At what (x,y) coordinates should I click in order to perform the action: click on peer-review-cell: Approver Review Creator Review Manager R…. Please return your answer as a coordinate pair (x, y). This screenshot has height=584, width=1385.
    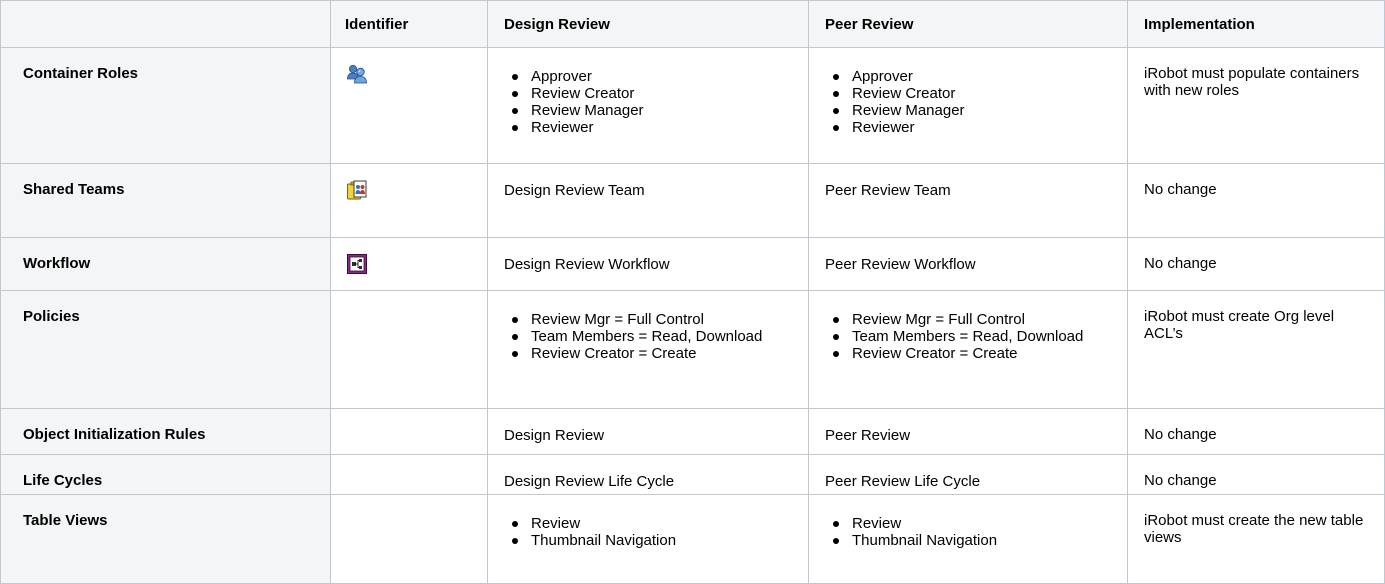
    Looking at the image, I should click on (968, 105).